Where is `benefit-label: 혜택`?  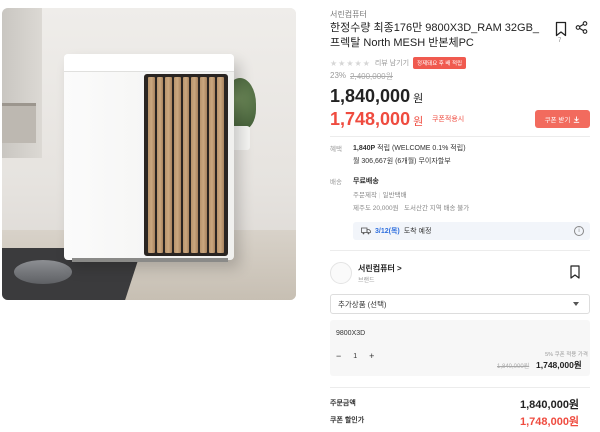 benefit-label: 혜택 is located at coordinates (336, 149).